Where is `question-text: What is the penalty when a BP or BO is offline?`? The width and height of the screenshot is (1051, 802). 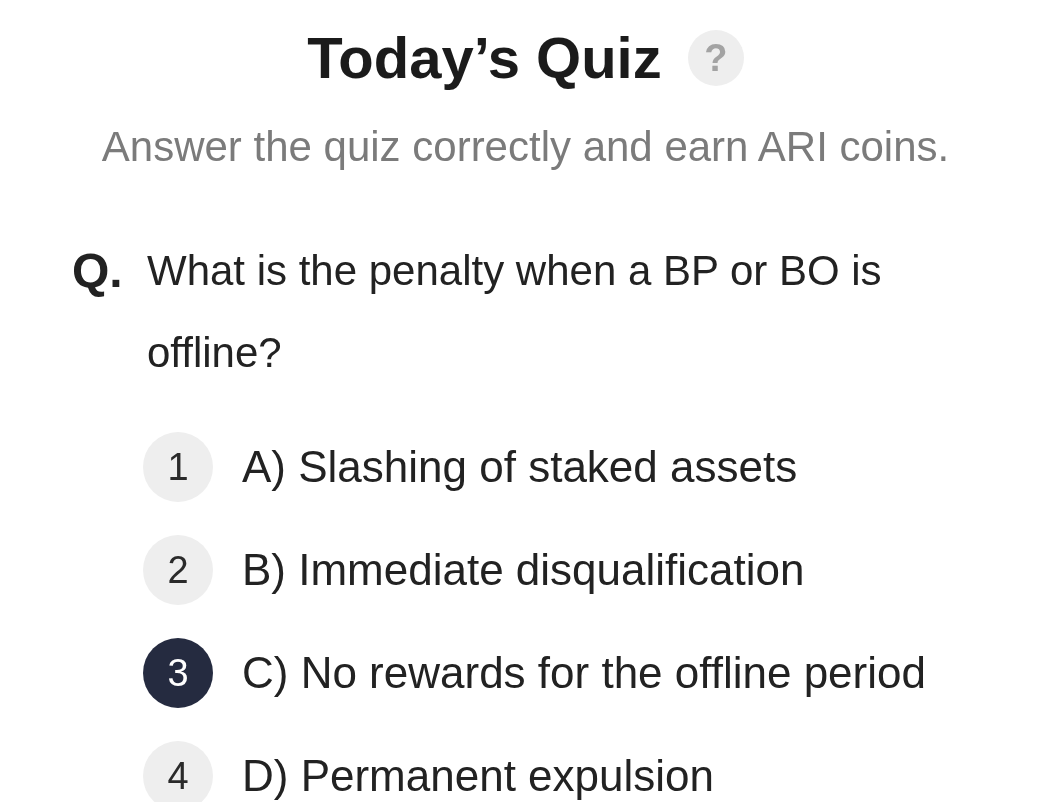 question-text: What is the penalty when a BP or BO is offline? is located at coordinates (515, 312).